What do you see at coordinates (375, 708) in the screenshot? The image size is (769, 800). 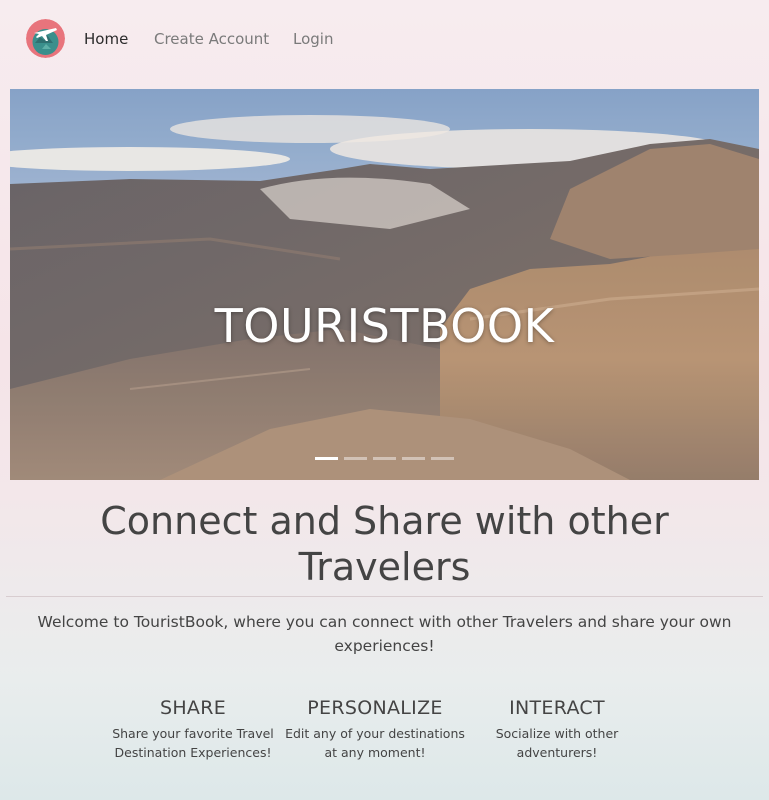 I see `feature-personalize-title: PERSONALIZE` at bounding box center [375, 708].